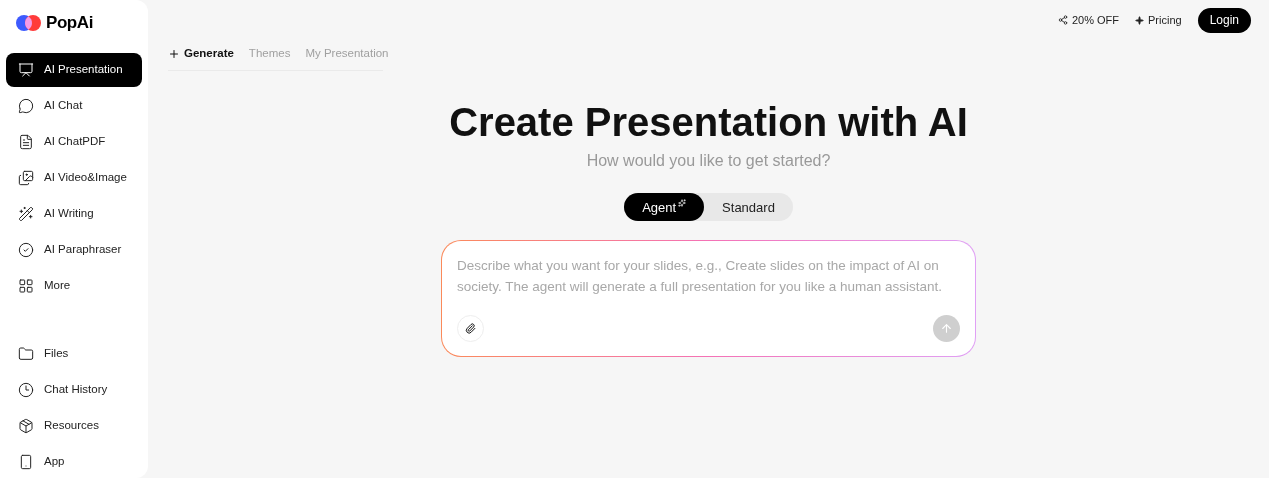  Describe the element at coordinates (26, 426) in the screenshot. I see `box-icon` at that location.